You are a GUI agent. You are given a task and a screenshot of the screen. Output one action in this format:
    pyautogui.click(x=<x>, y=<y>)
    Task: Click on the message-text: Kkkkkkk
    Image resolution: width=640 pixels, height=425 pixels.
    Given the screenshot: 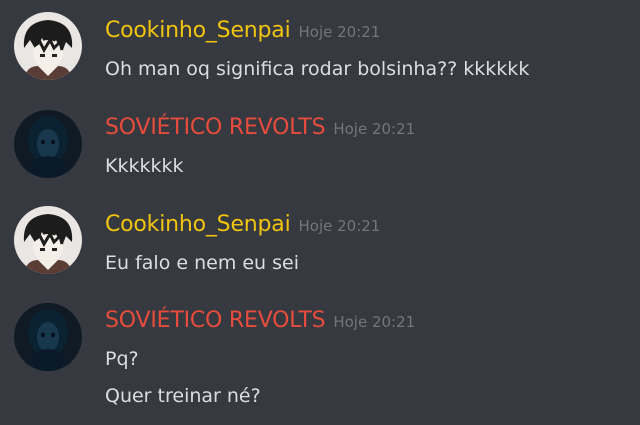 What is the action you would take?
    pyautogui.click(x=144, y=166)
    